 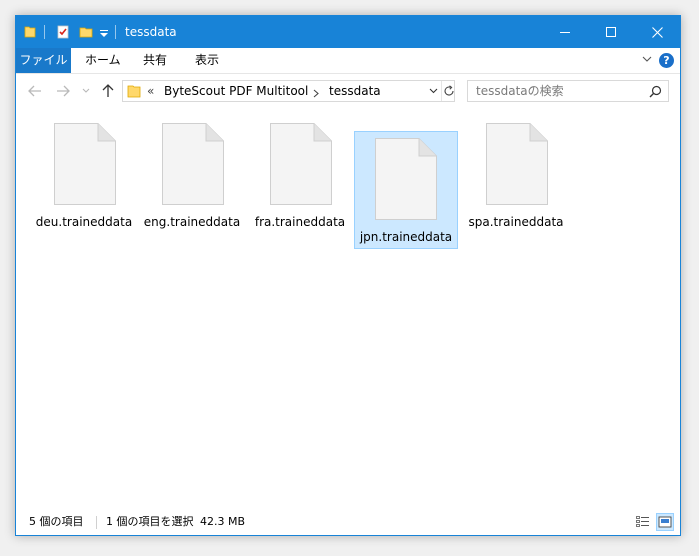 I want to click on file-name: spa.traineddata, so click(x=516, y=222).